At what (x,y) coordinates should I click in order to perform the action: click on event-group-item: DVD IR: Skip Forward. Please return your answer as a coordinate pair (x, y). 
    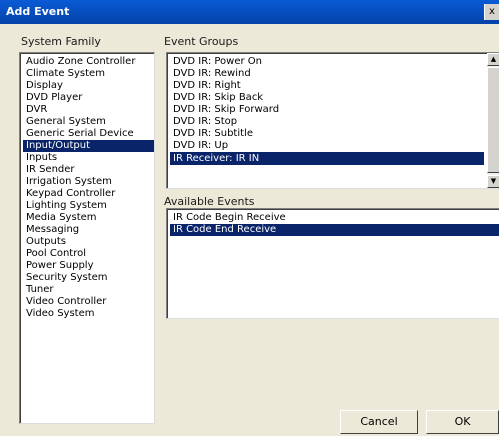
    Looking at the image, I should click on (327, 110).